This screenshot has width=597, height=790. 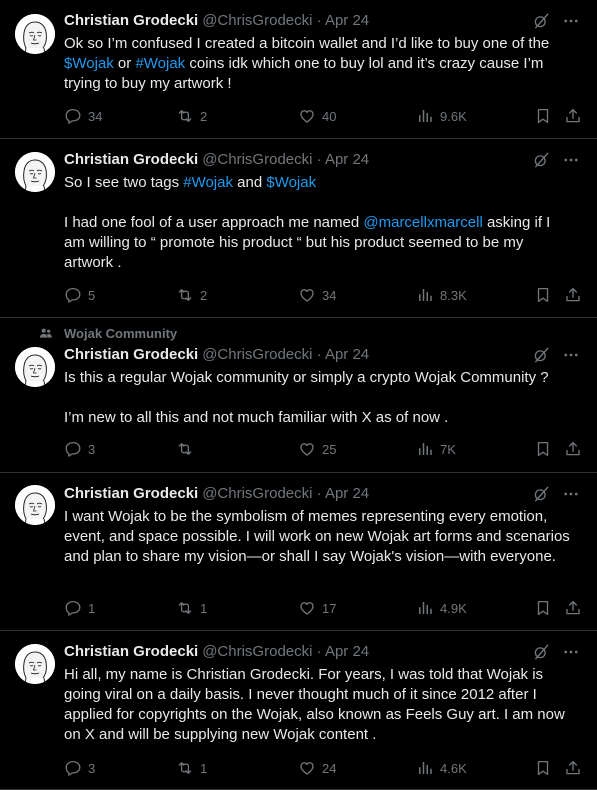 What do you see at coordinates (441, 768) in the screenshot?
I see `views-button: 4.6K` at bounding box center [441, 768].